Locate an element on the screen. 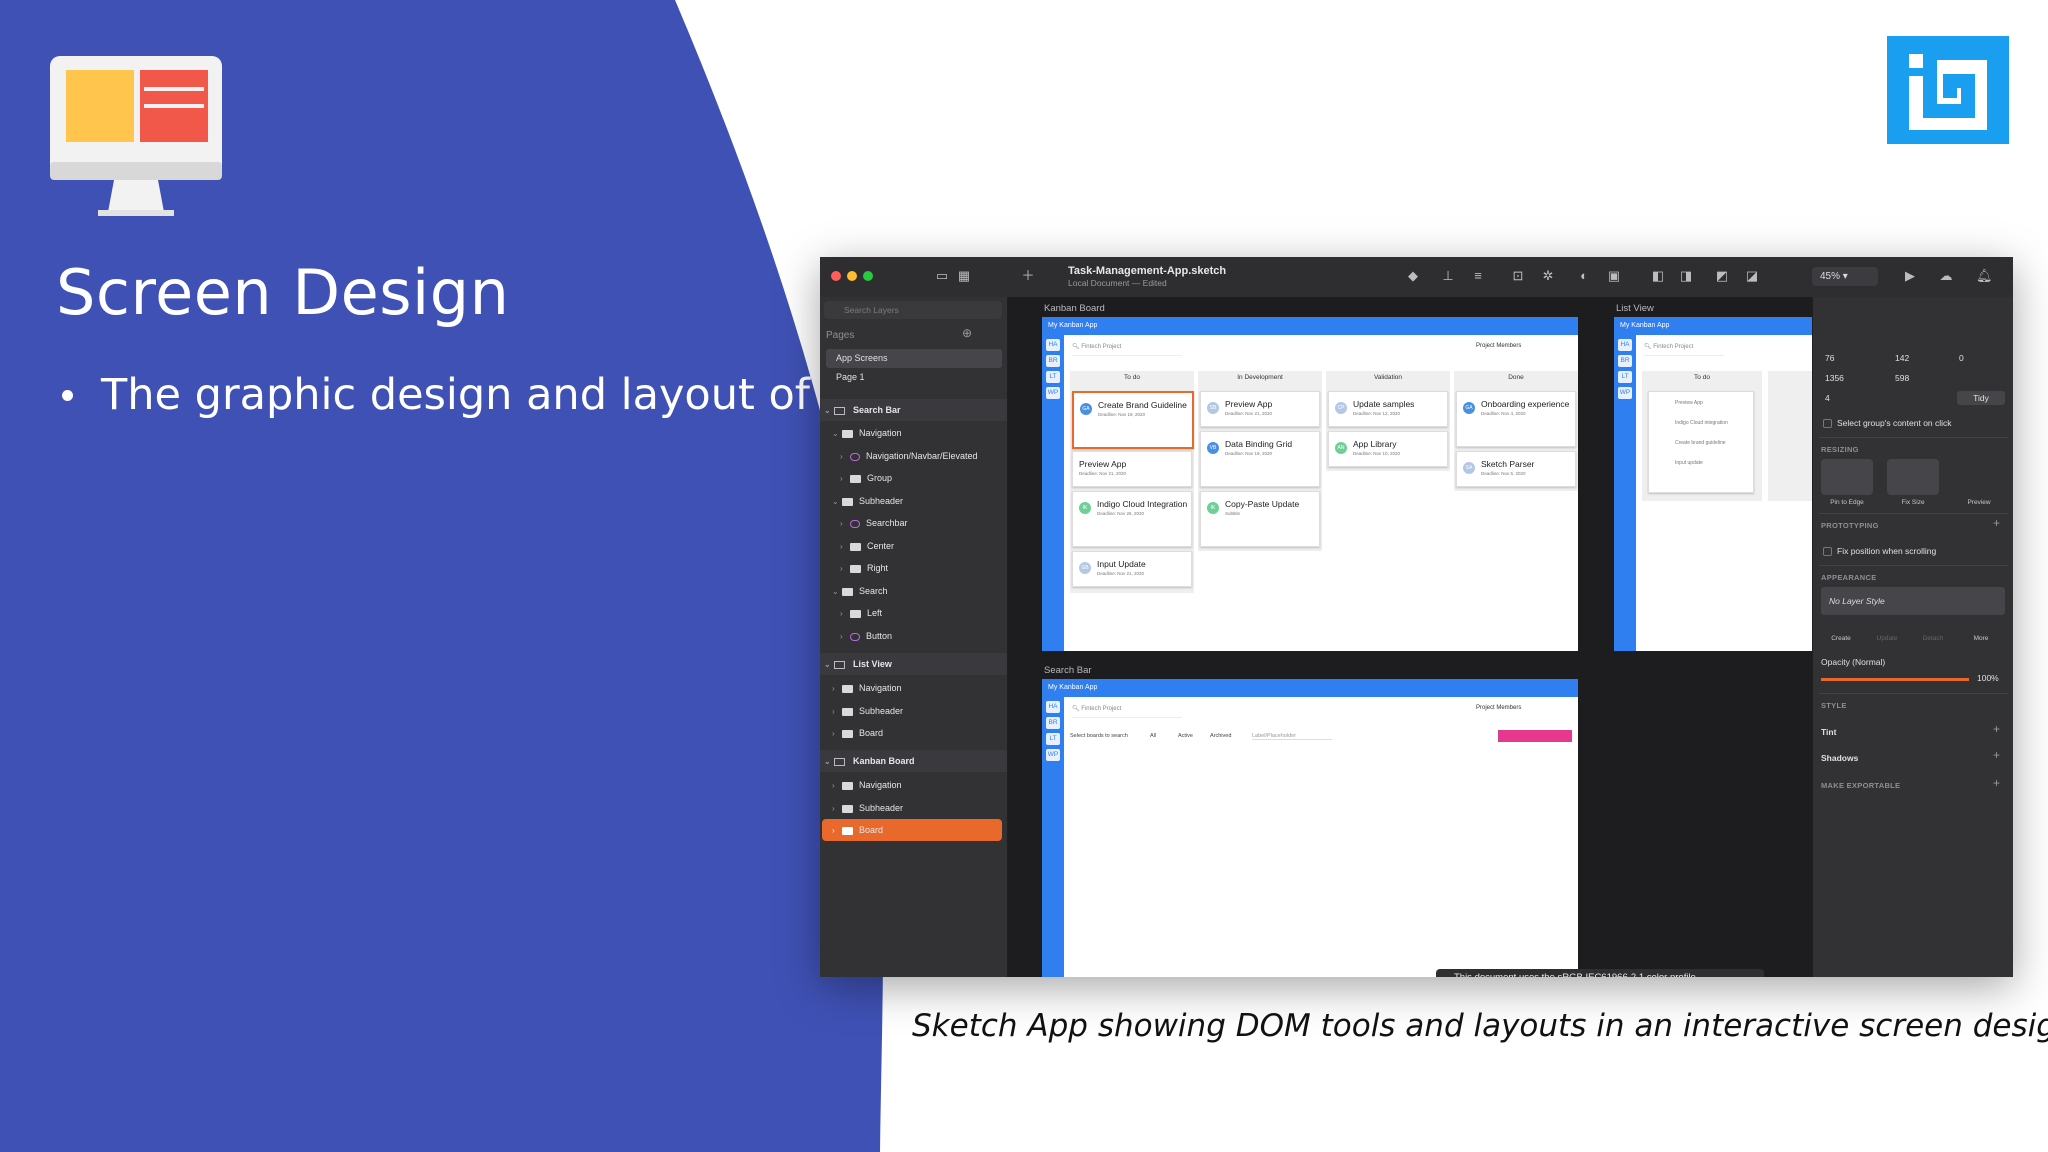  notifications-icon: 🔔︎ is located at coordinates (1984, 276).